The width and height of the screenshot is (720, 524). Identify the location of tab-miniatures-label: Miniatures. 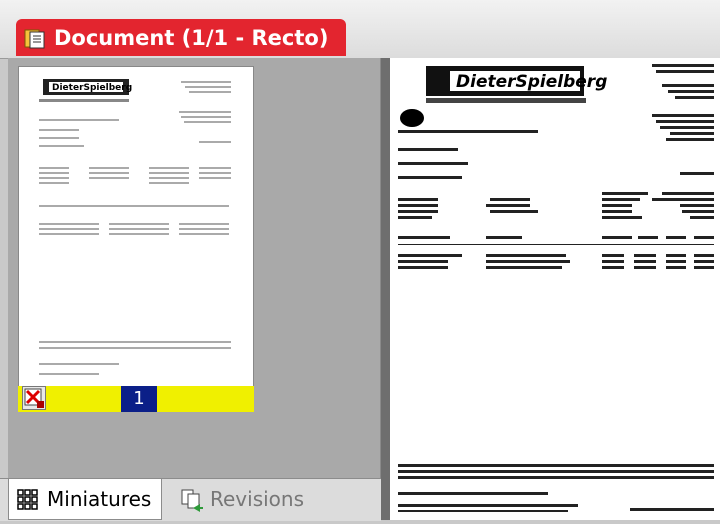
(99, 499).